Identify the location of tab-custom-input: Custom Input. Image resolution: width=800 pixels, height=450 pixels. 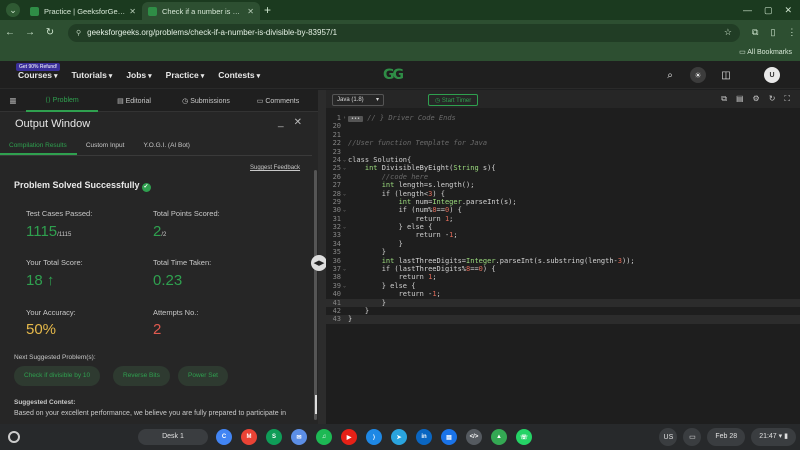
(106, 146).